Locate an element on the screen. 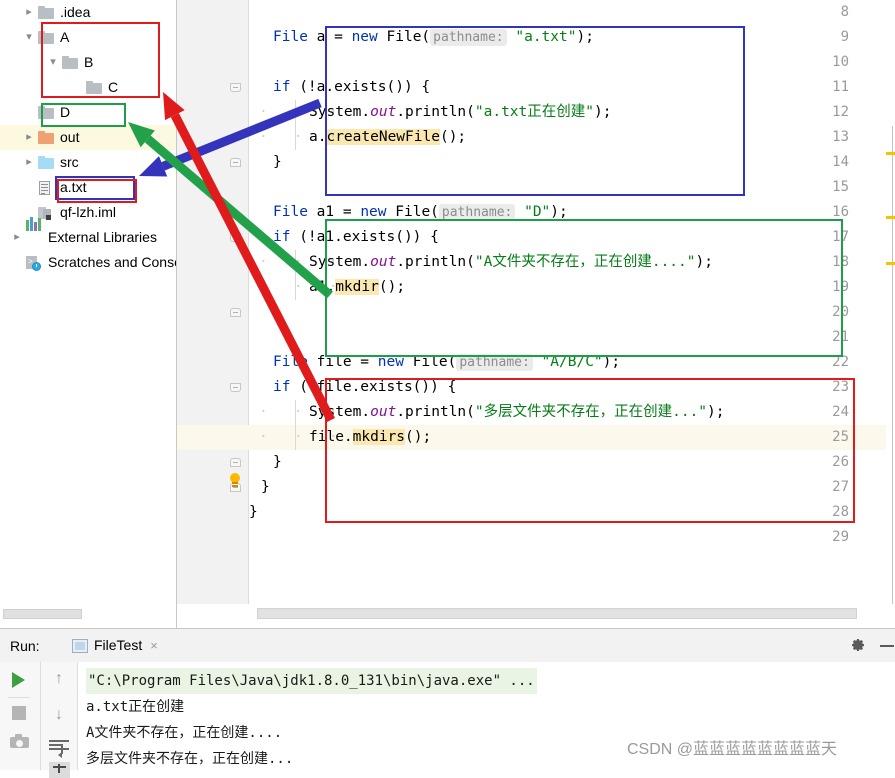 Image resolution: width=895 pixels, height=778 pixels. error-marker-bar is located at coordinates (890, 302).